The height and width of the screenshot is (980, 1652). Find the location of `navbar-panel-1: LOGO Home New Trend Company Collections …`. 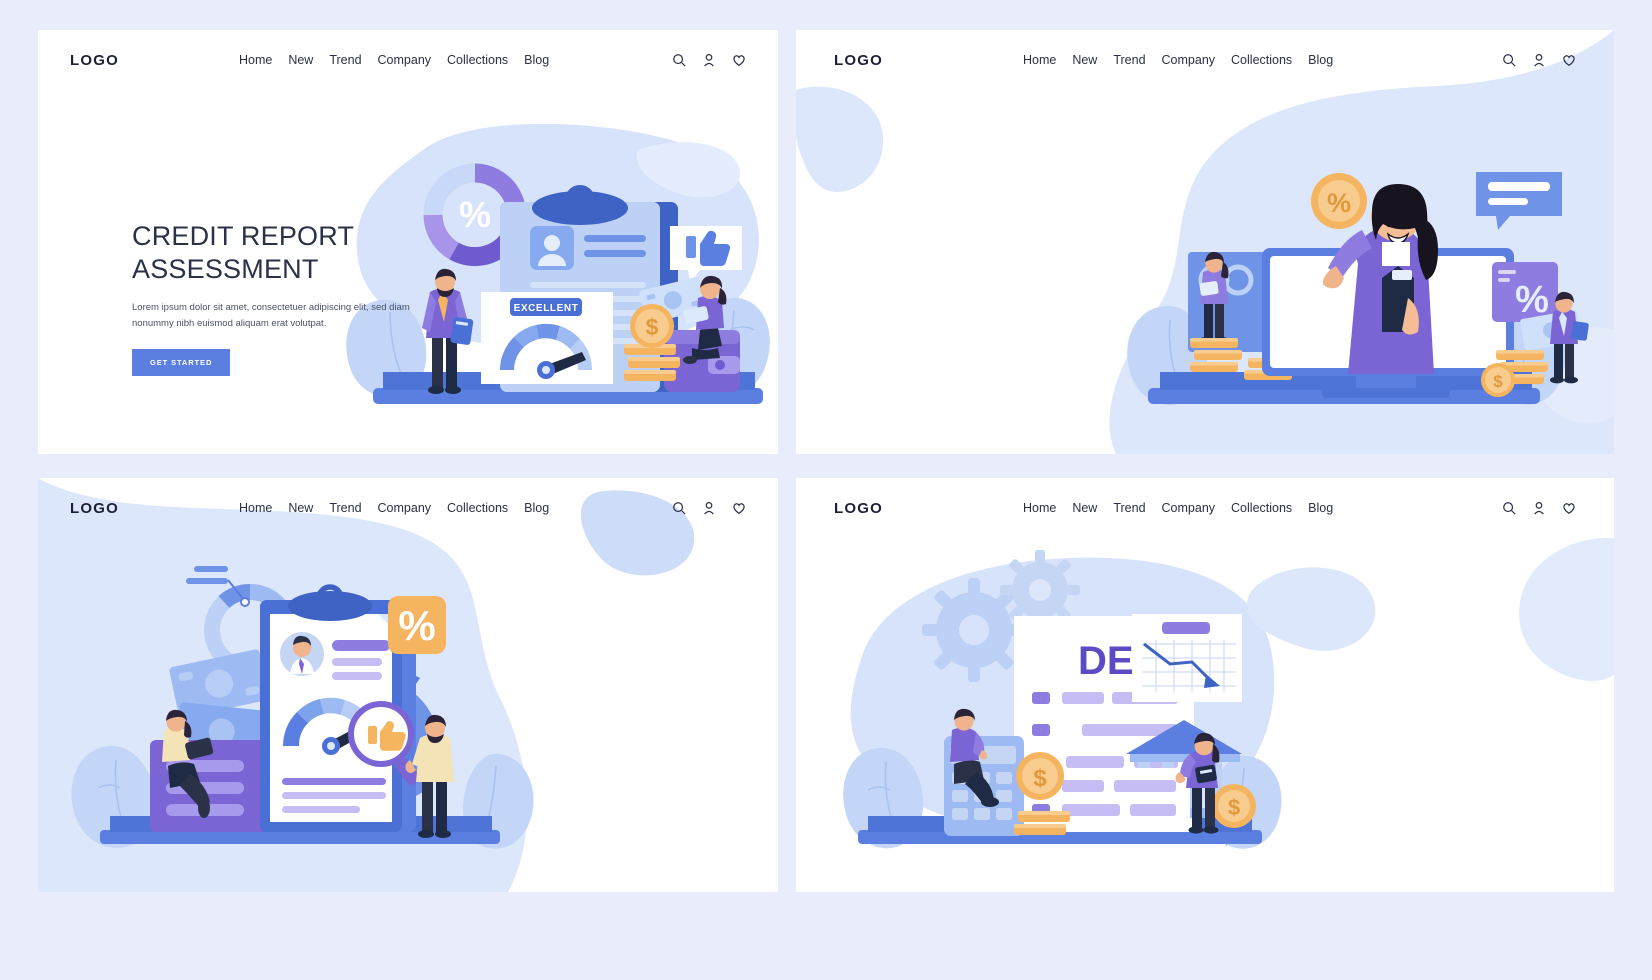

navbar-panel-1: LOGO Home New Trend Company Collections … is located at coordinates (408, 60).